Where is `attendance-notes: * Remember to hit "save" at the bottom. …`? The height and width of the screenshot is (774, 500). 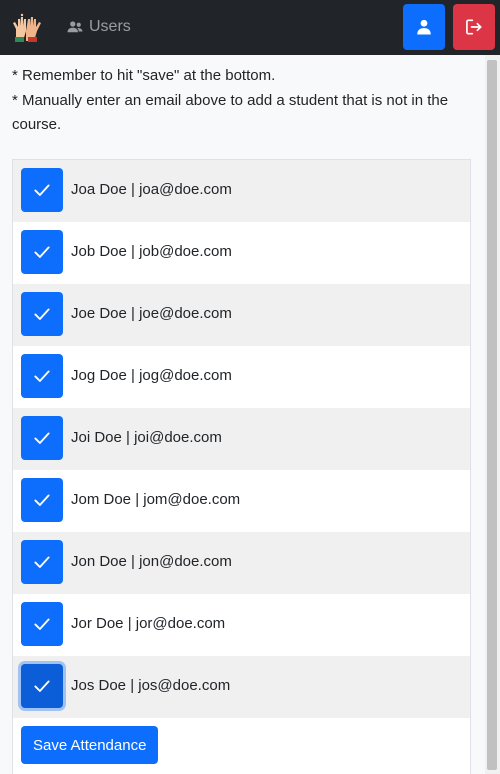
attendance-notes: * Remember to hit "save" at the bottom. … is located at coordinates (247, 101).